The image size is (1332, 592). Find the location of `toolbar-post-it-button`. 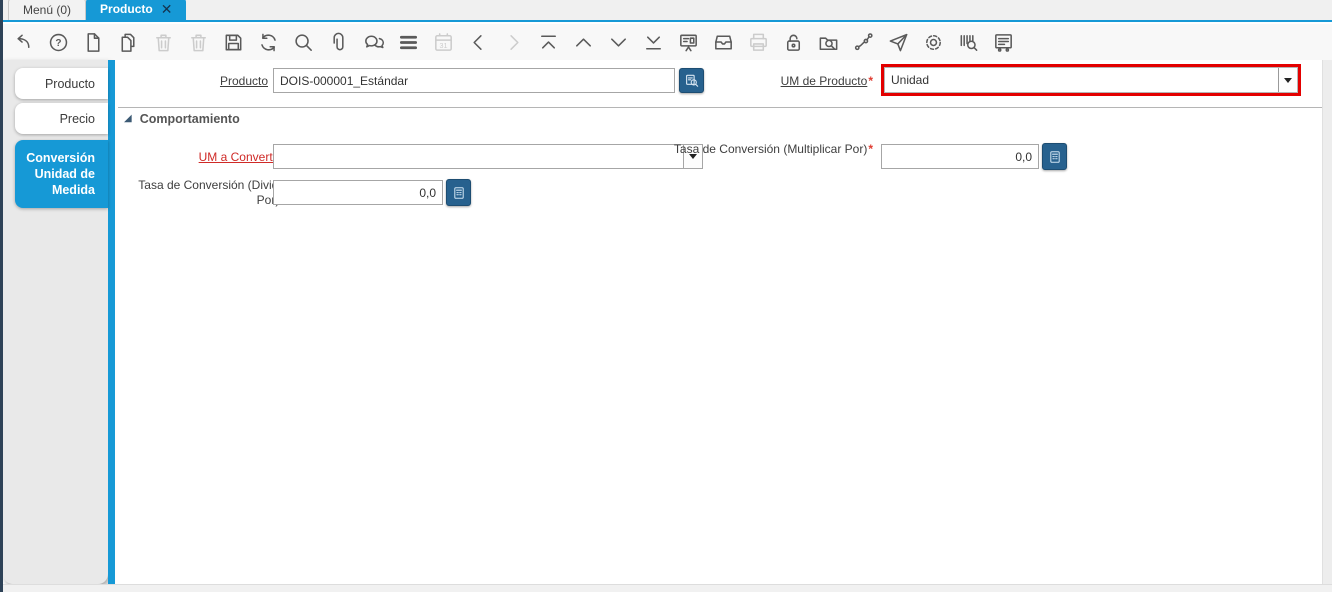

toolbar-post-it-button is located at coordinates (1003, 42).